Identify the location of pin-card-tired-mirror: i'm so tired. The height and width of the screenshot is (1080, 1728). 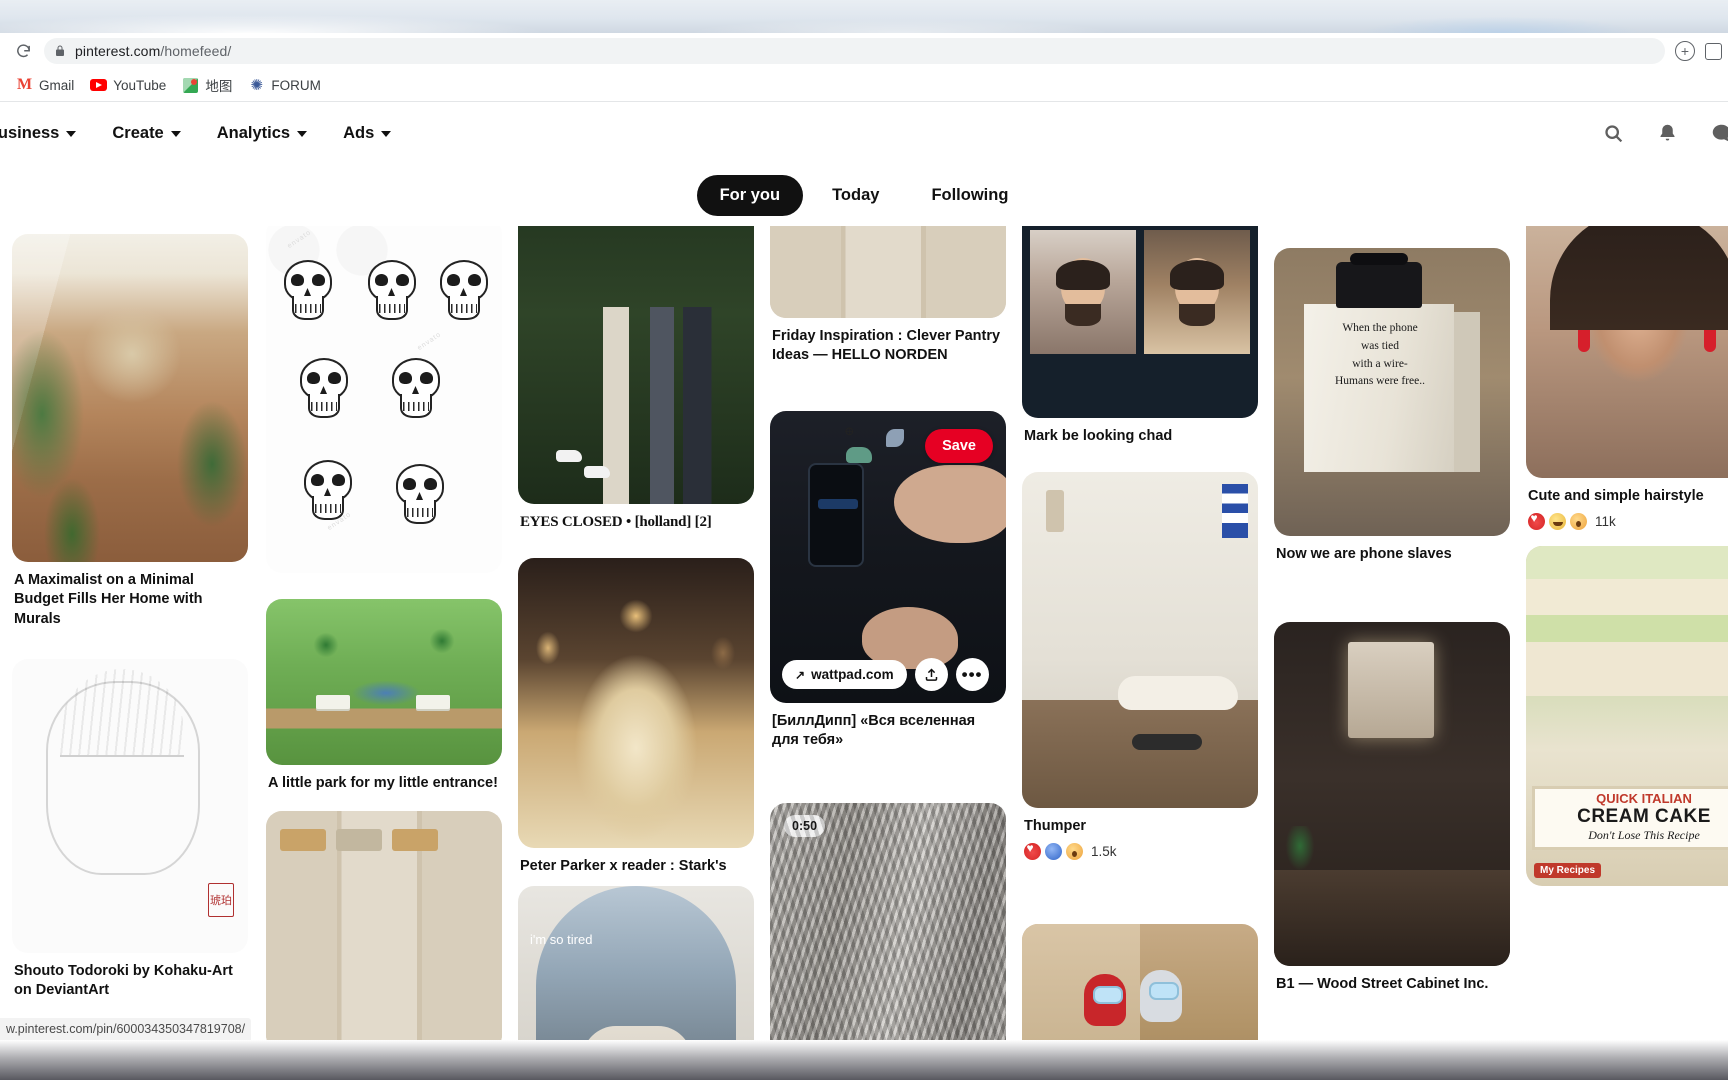
(636, 963).